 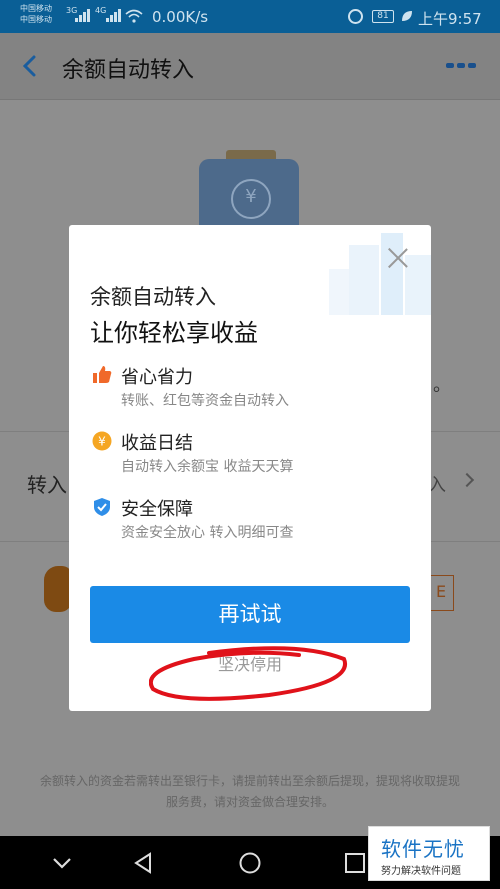 I want to click on money-bag-icon, so click(x=58, y=589).